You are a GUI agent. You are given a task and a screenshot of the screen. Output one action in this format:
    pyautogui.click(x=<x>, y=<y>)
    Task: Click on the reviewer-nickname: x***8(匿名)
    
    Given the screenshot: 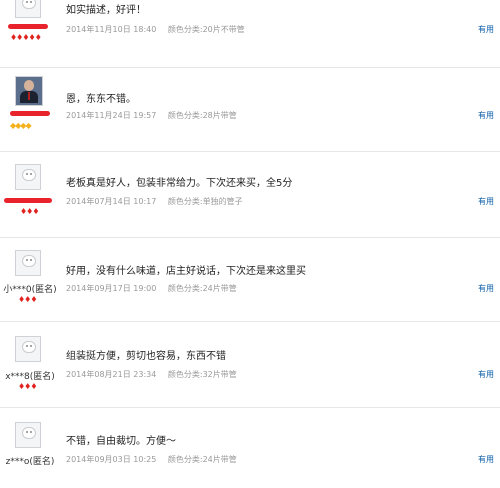 What is the action you would take?
    pyautogui.click(x=30, y=375)
    